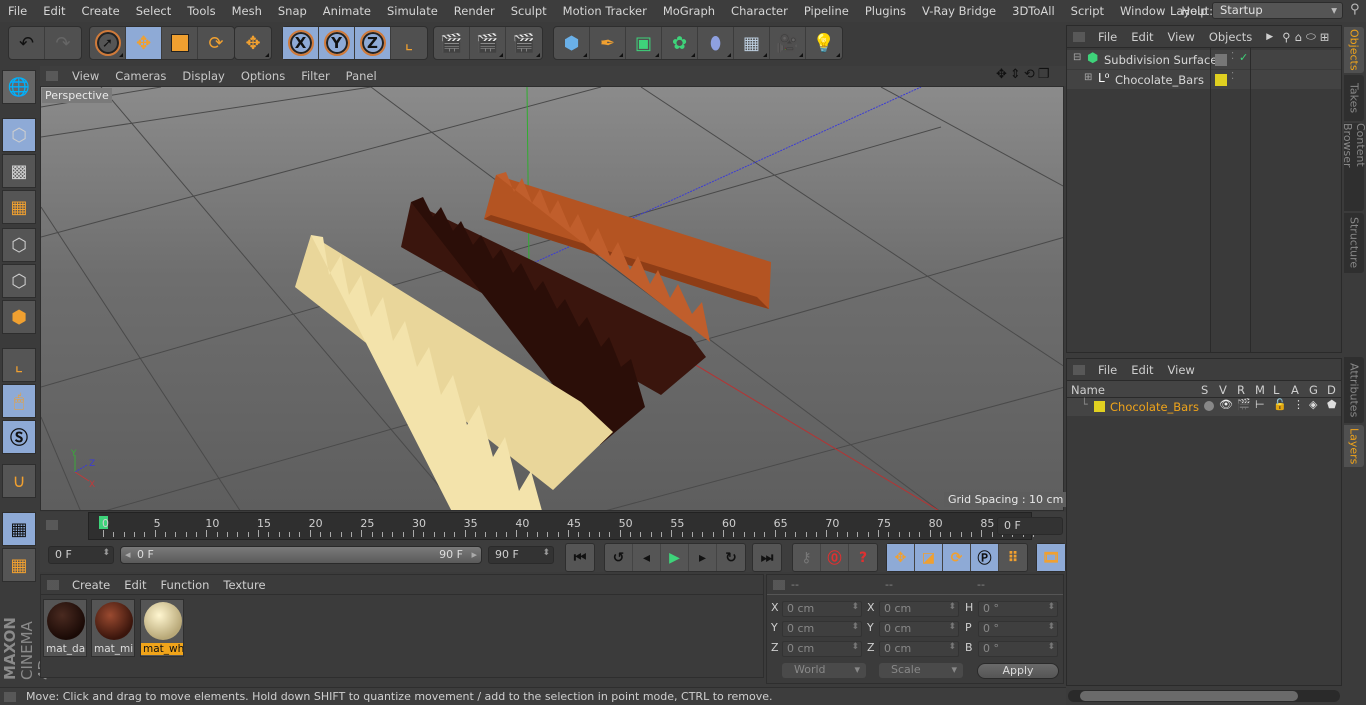  I want to click on layer-horizontal-scrollbar, so click(1204, 696).